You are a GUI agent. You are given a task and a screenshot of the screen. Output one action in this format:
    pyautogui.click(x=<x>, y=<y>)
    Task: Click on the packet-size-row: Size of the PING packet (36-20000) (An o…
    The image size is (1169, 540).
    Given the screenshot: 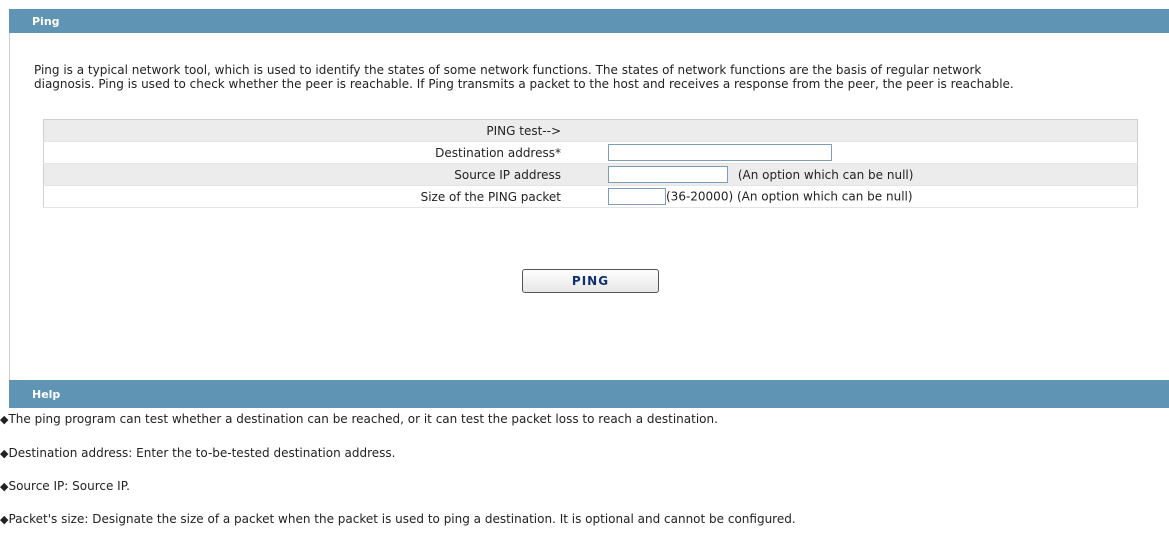 What is the action you would take?
    pyautogui.click(x=590, y=196)
    